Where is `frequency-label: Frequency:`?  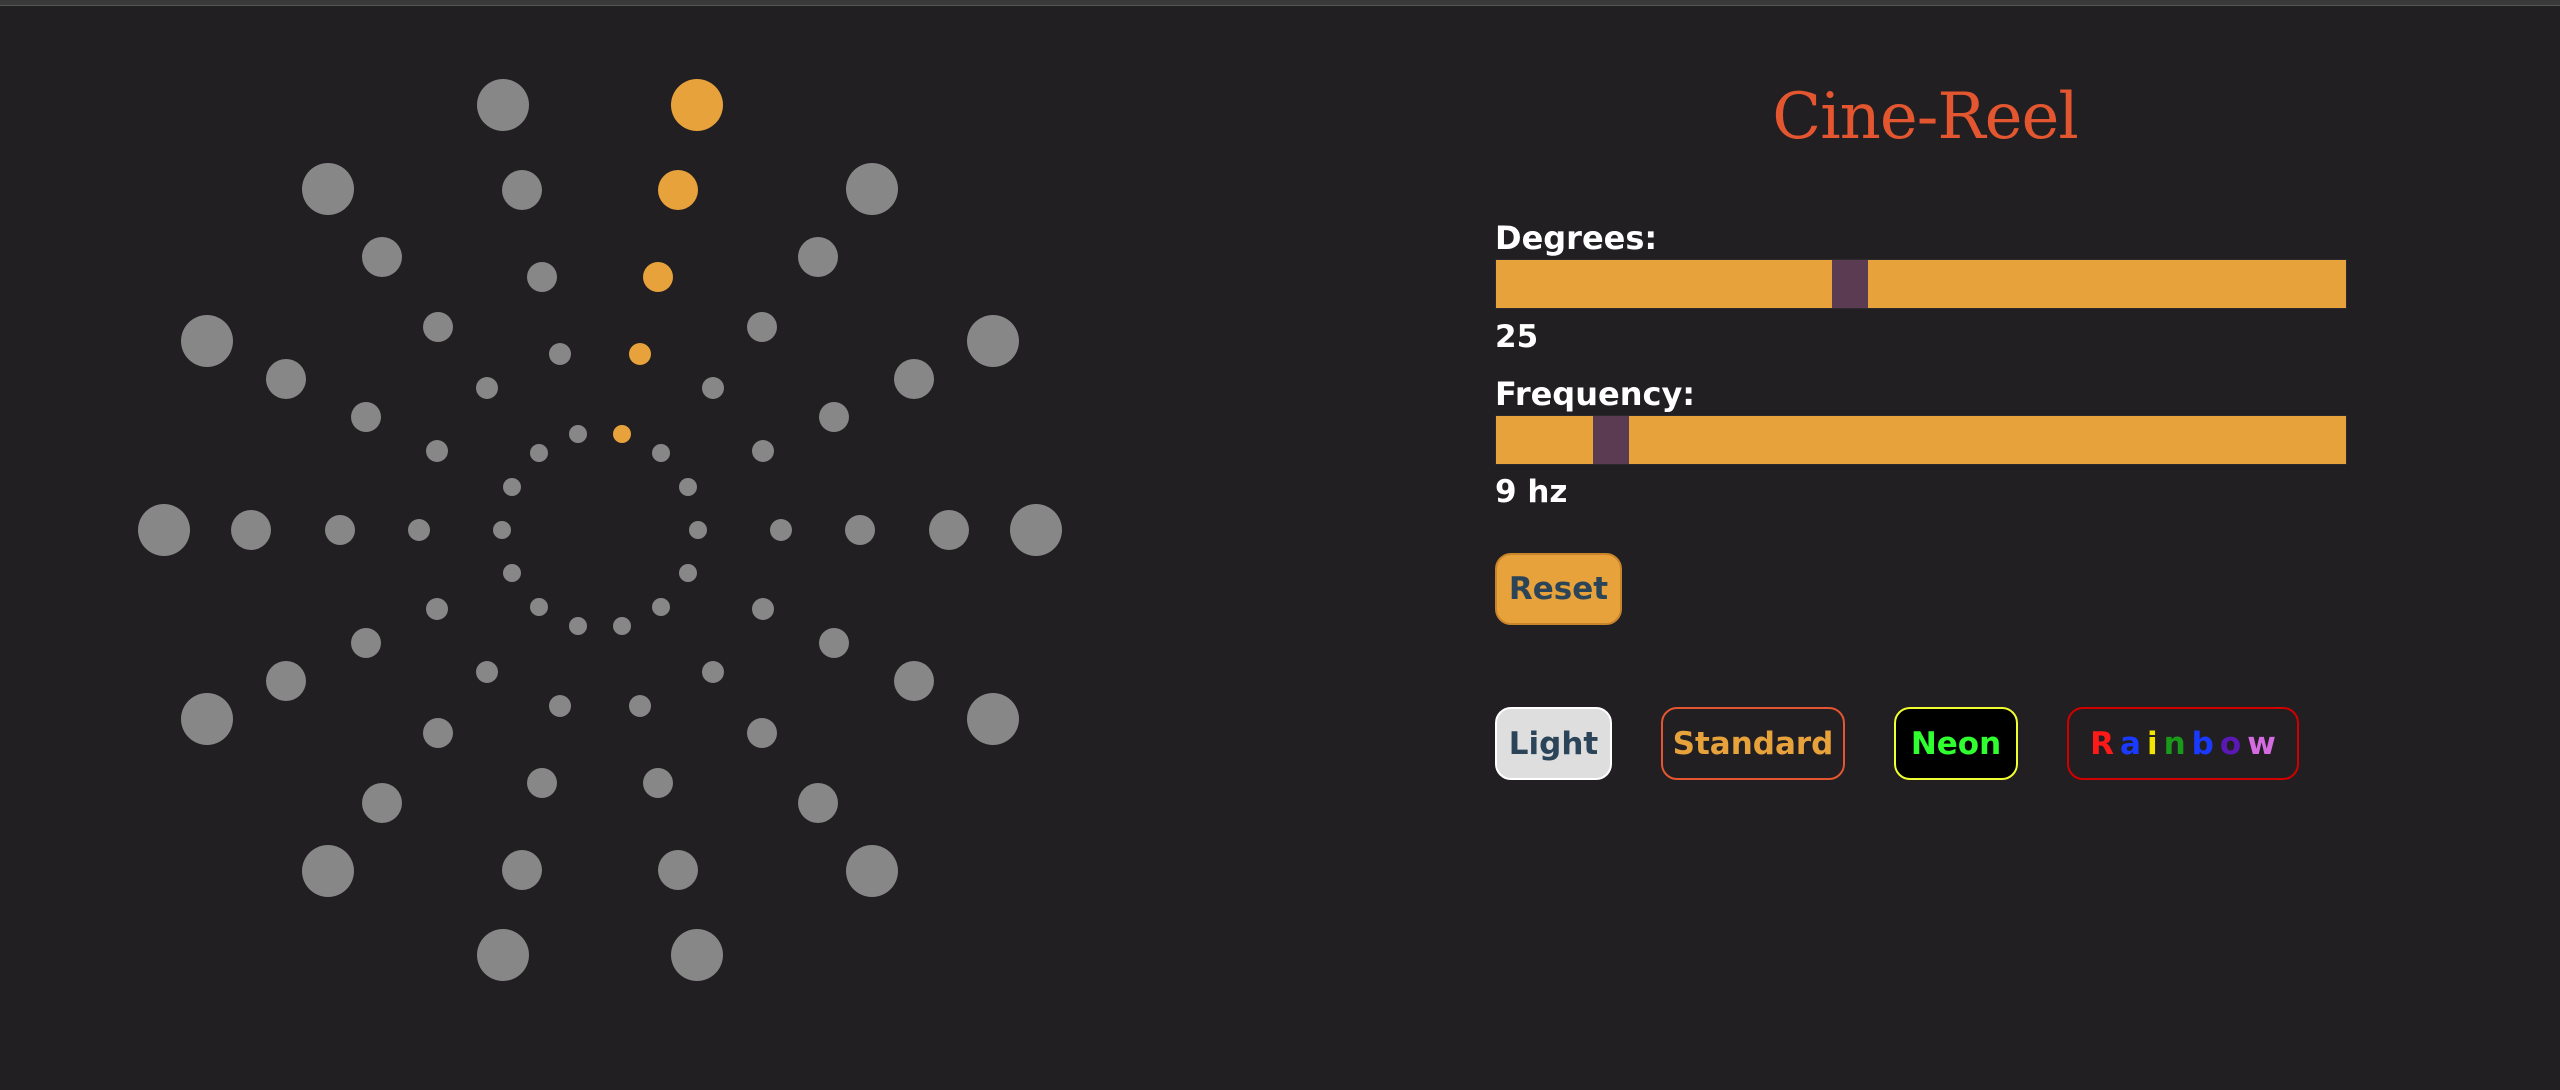
frequency-label: Frequency: is located at coordinates (1595, 394).